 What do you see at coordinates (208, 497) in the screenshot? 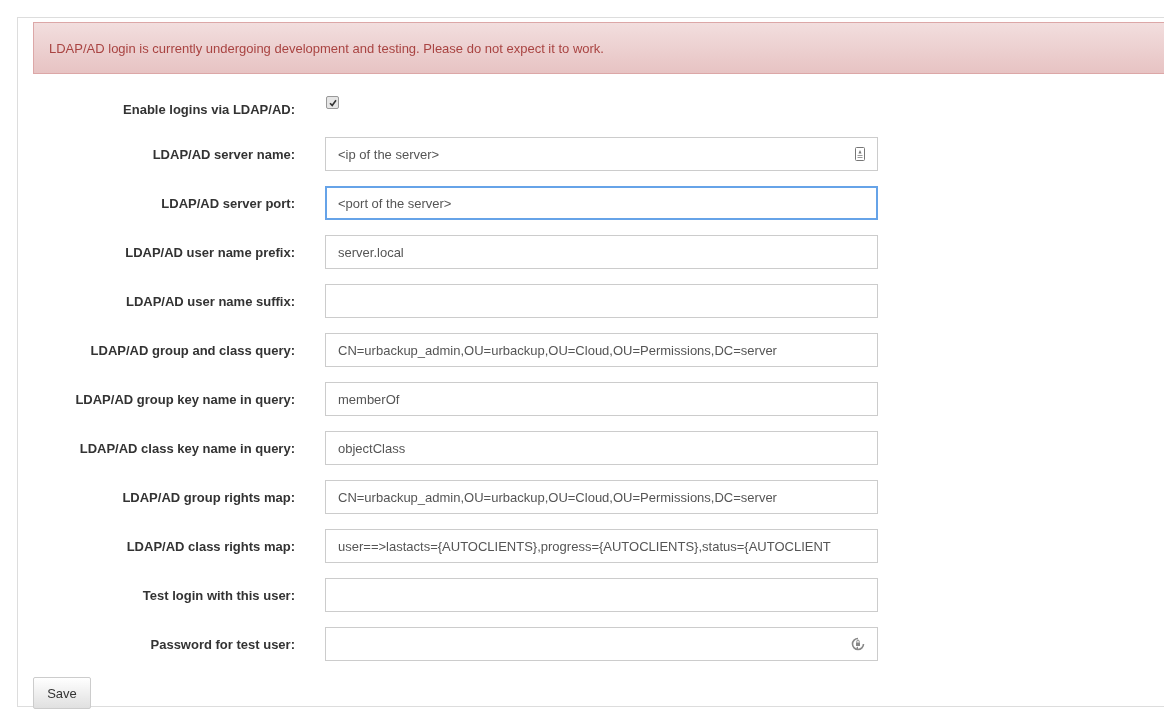
I see `field-label: LDAP/AD group rights map:` at bounding box center [208, 497].